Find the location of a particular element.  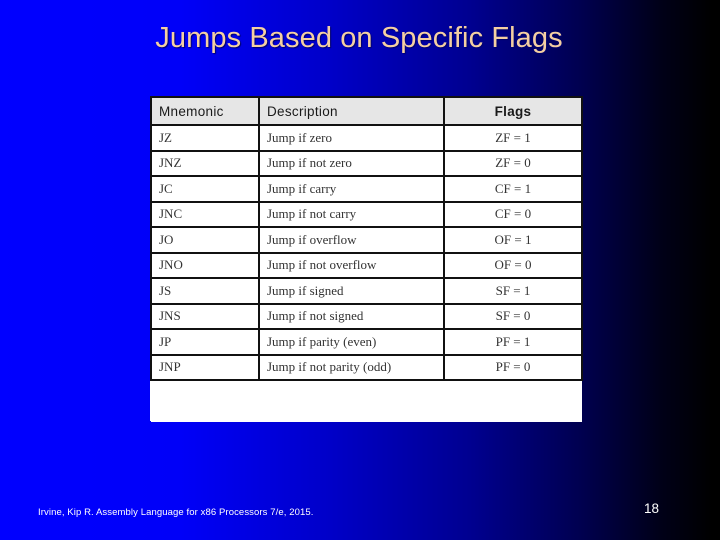

table-row: JS Jump if signed SF = 1 is located at coordinates (366, 291).